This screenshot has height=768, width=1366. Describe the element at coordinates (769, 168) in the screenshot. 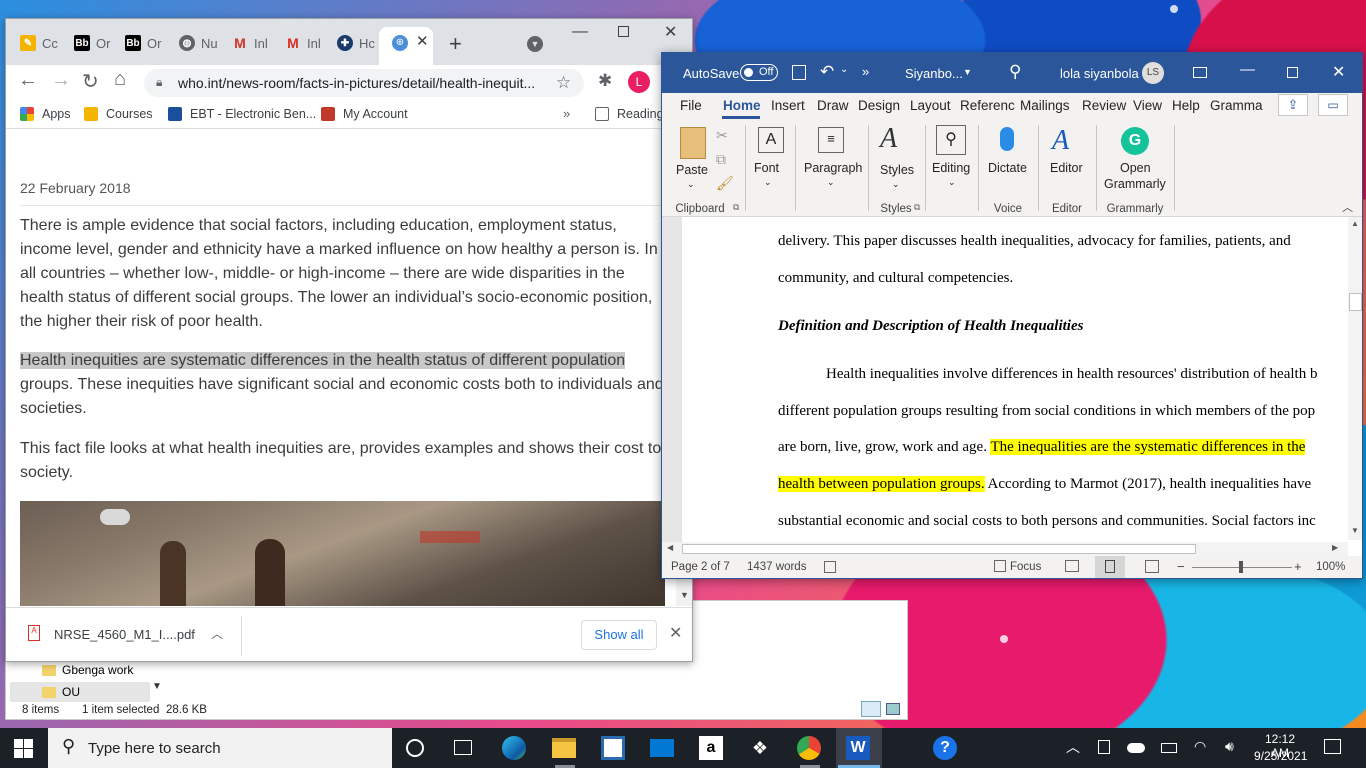

I see `font-group: A Font ⌄` at that location.